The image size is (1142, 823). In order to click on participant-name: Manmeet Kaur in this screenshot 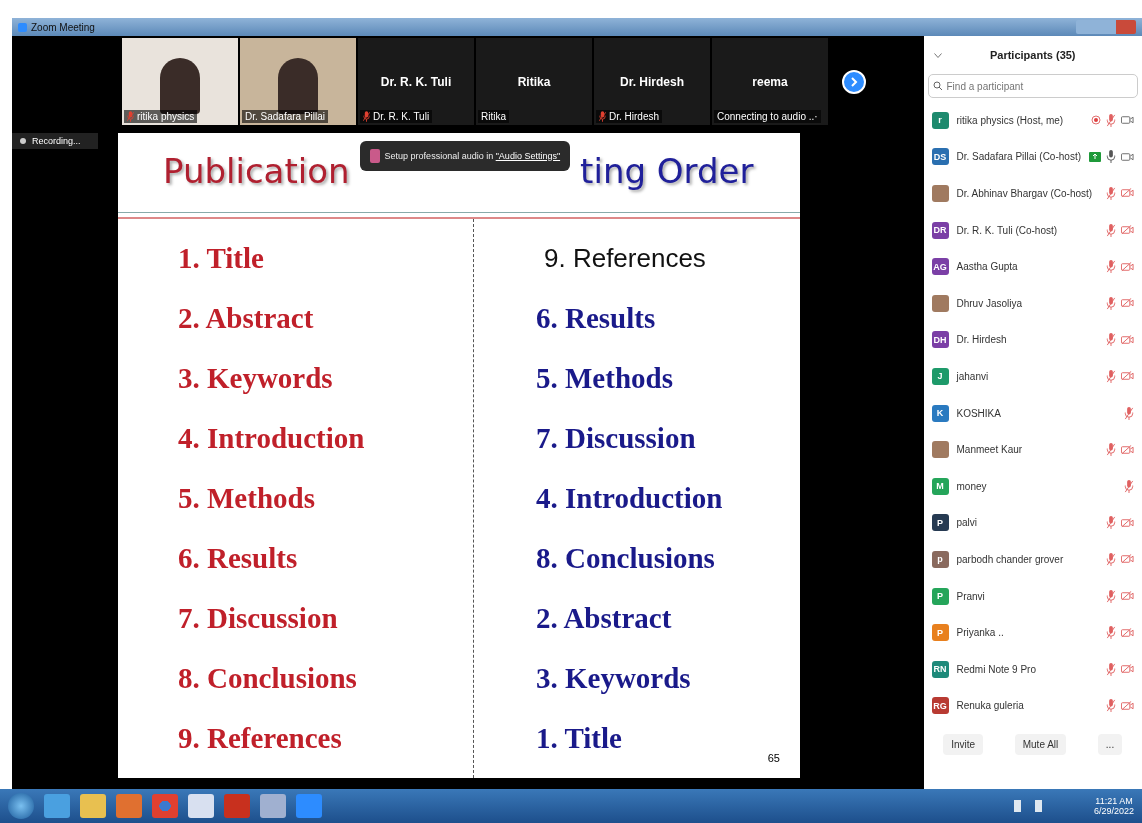, I will do `click(990, 450)`.